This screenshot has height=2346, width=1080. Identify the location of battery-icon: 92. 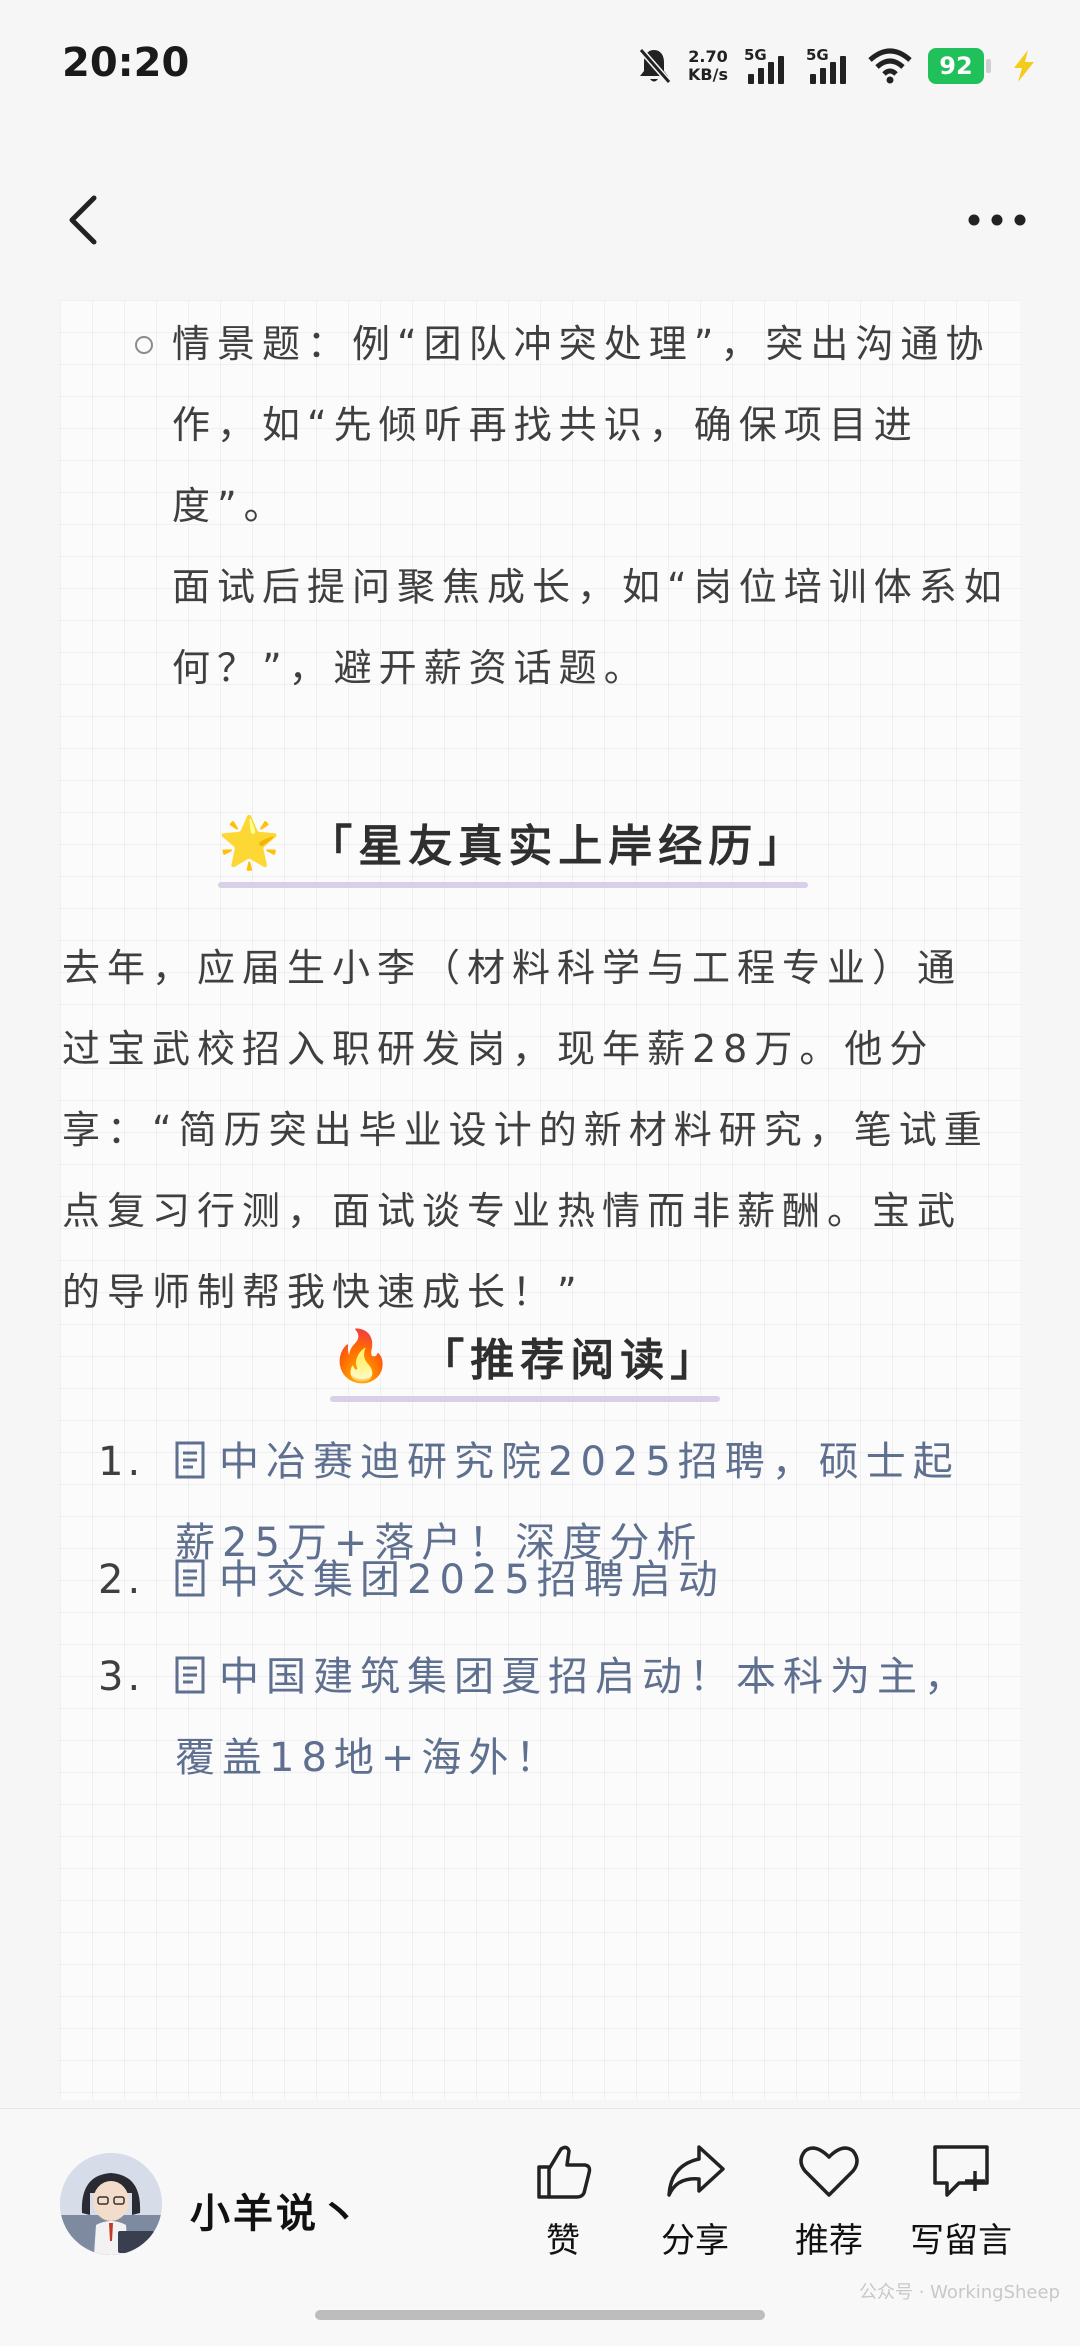
(960, 66).